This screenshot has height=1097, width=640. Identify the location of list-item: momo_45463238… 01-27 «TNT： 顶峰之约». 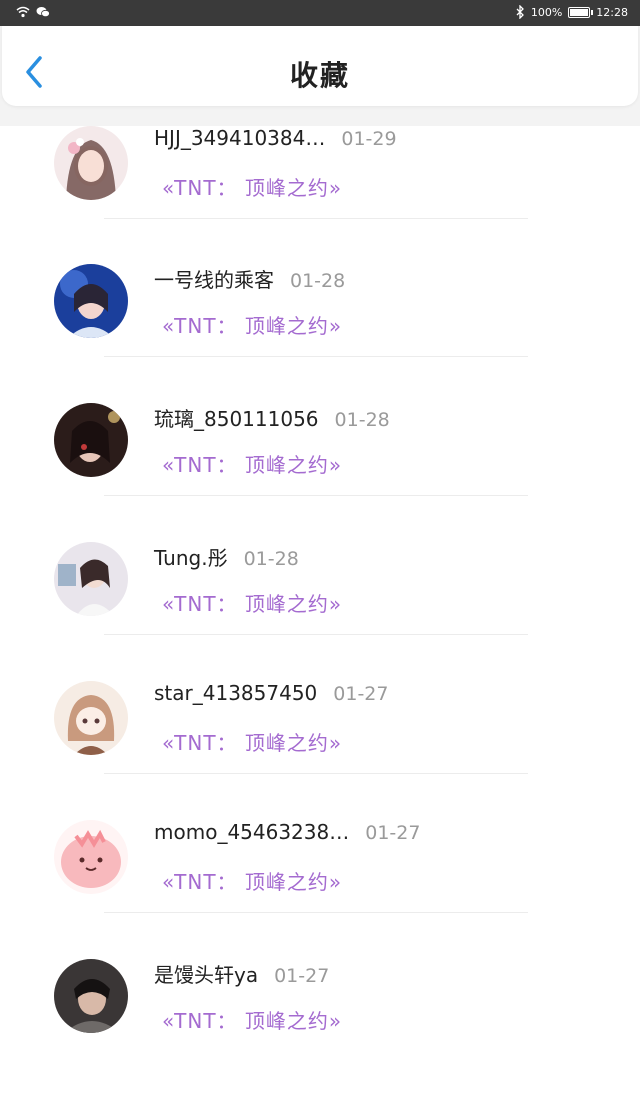
(320, 889).